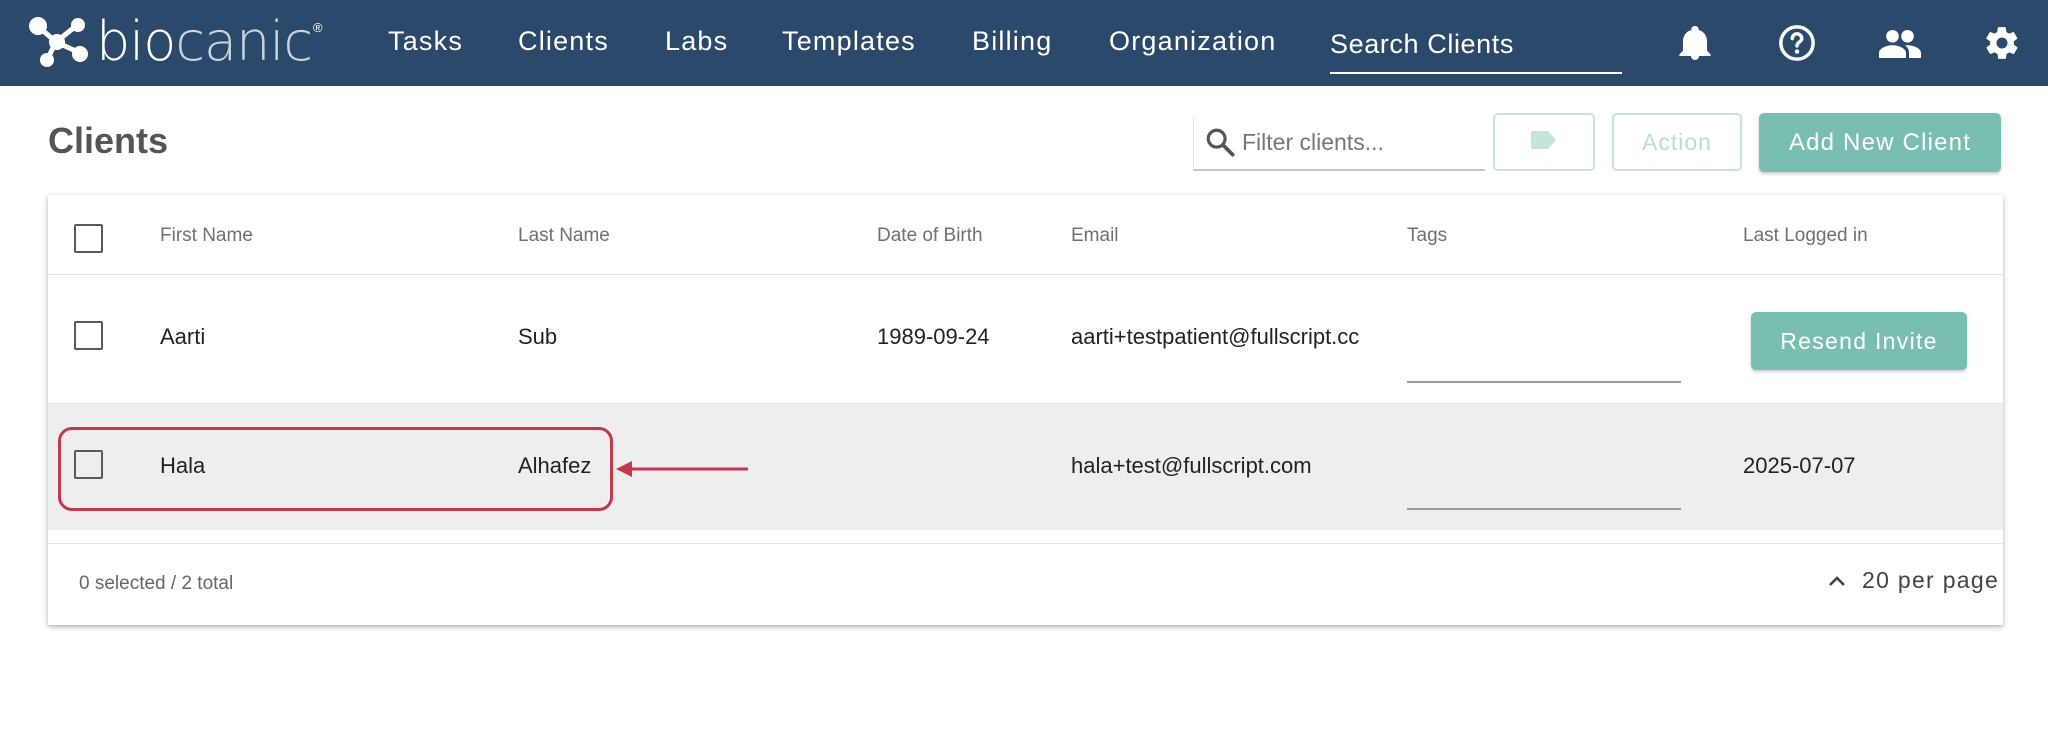  I want to click on column-header-email: Email, so click(1095, 236).